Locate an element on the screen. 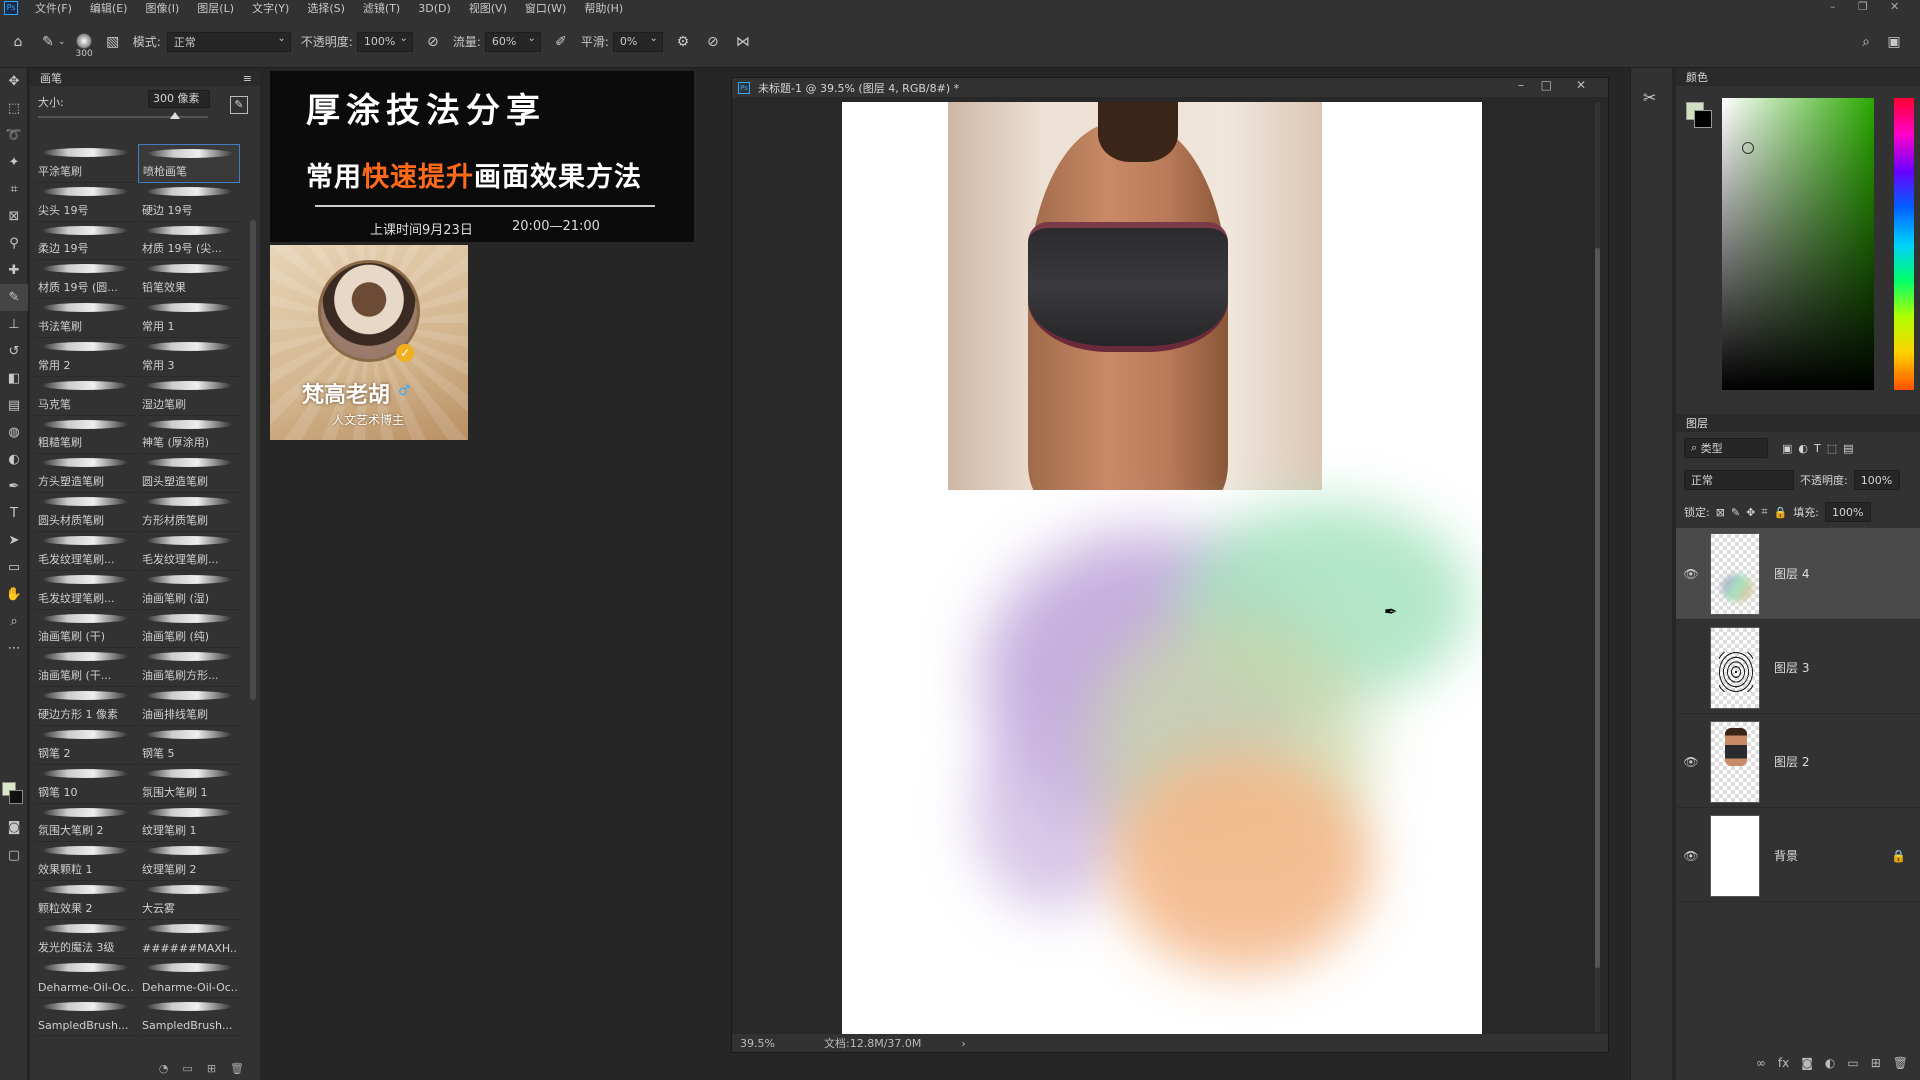 Image resolution: width=1920 pixels, height=1080 pixels. brush-preset: 圆头塑造笔刷 is located at coordinates (189, 474).